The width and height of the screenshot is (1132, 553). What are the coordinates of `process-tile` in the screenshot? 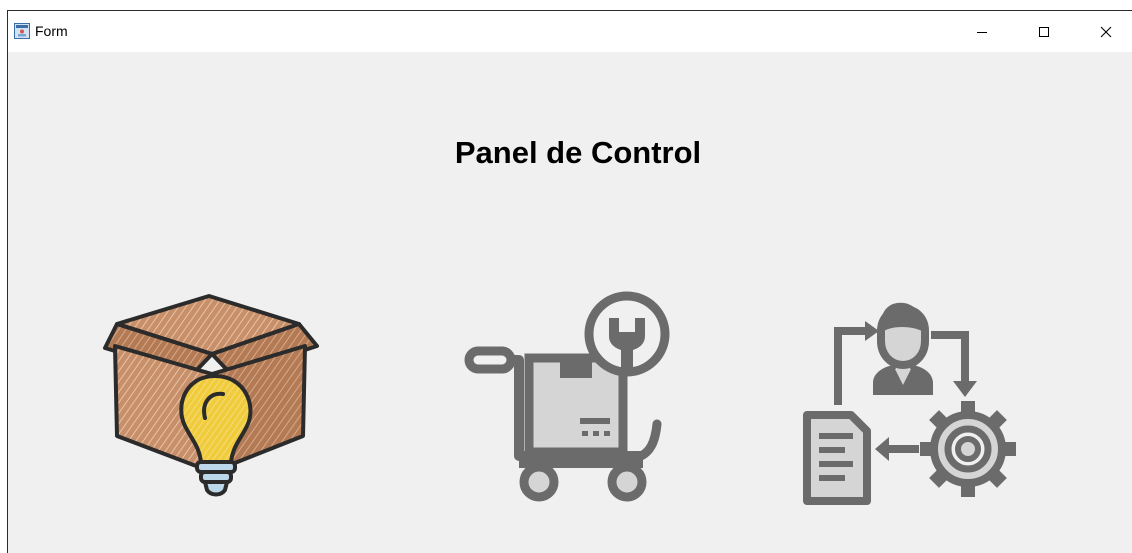 It's located at (910, 395).